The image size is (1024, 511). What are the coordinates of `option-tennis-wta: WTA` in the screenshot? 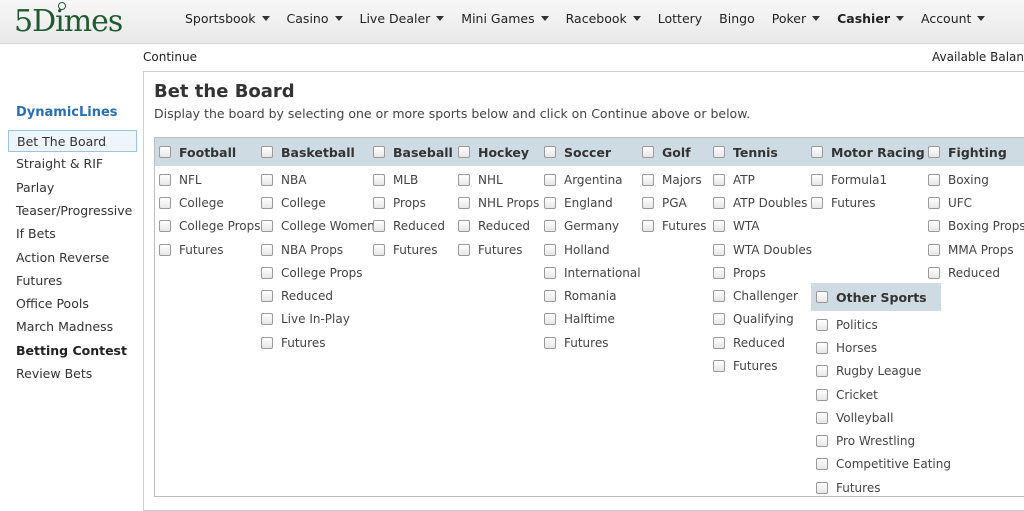 It's located at (762, 226).